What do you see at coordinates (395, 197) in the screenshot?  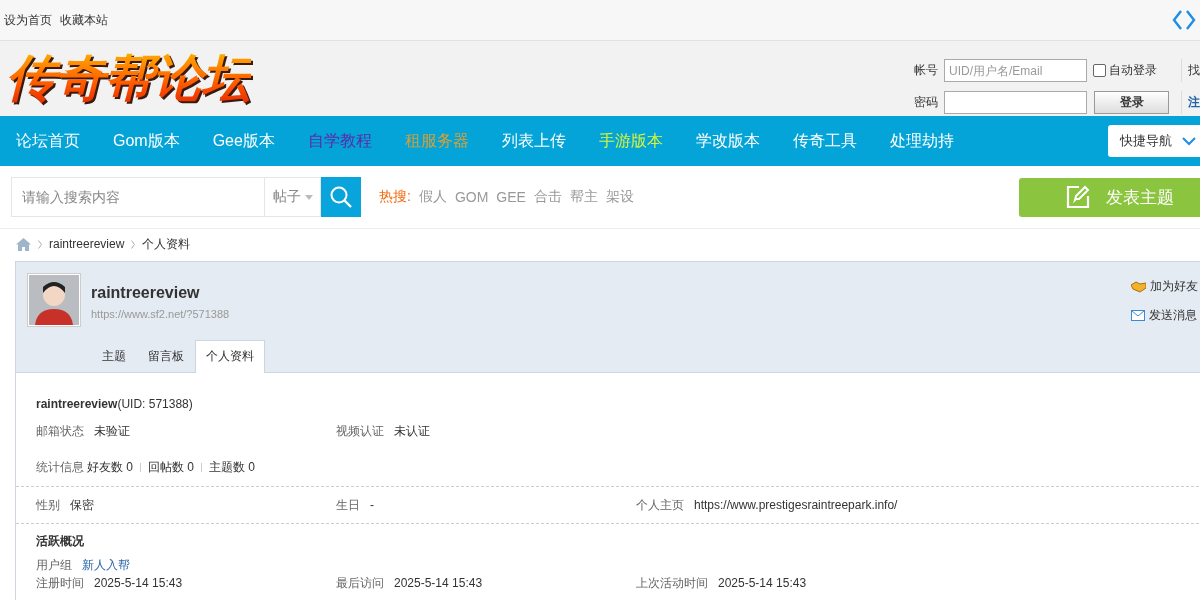 I see `hot-search-label: 热搜:` at bounding box center [395, 197].